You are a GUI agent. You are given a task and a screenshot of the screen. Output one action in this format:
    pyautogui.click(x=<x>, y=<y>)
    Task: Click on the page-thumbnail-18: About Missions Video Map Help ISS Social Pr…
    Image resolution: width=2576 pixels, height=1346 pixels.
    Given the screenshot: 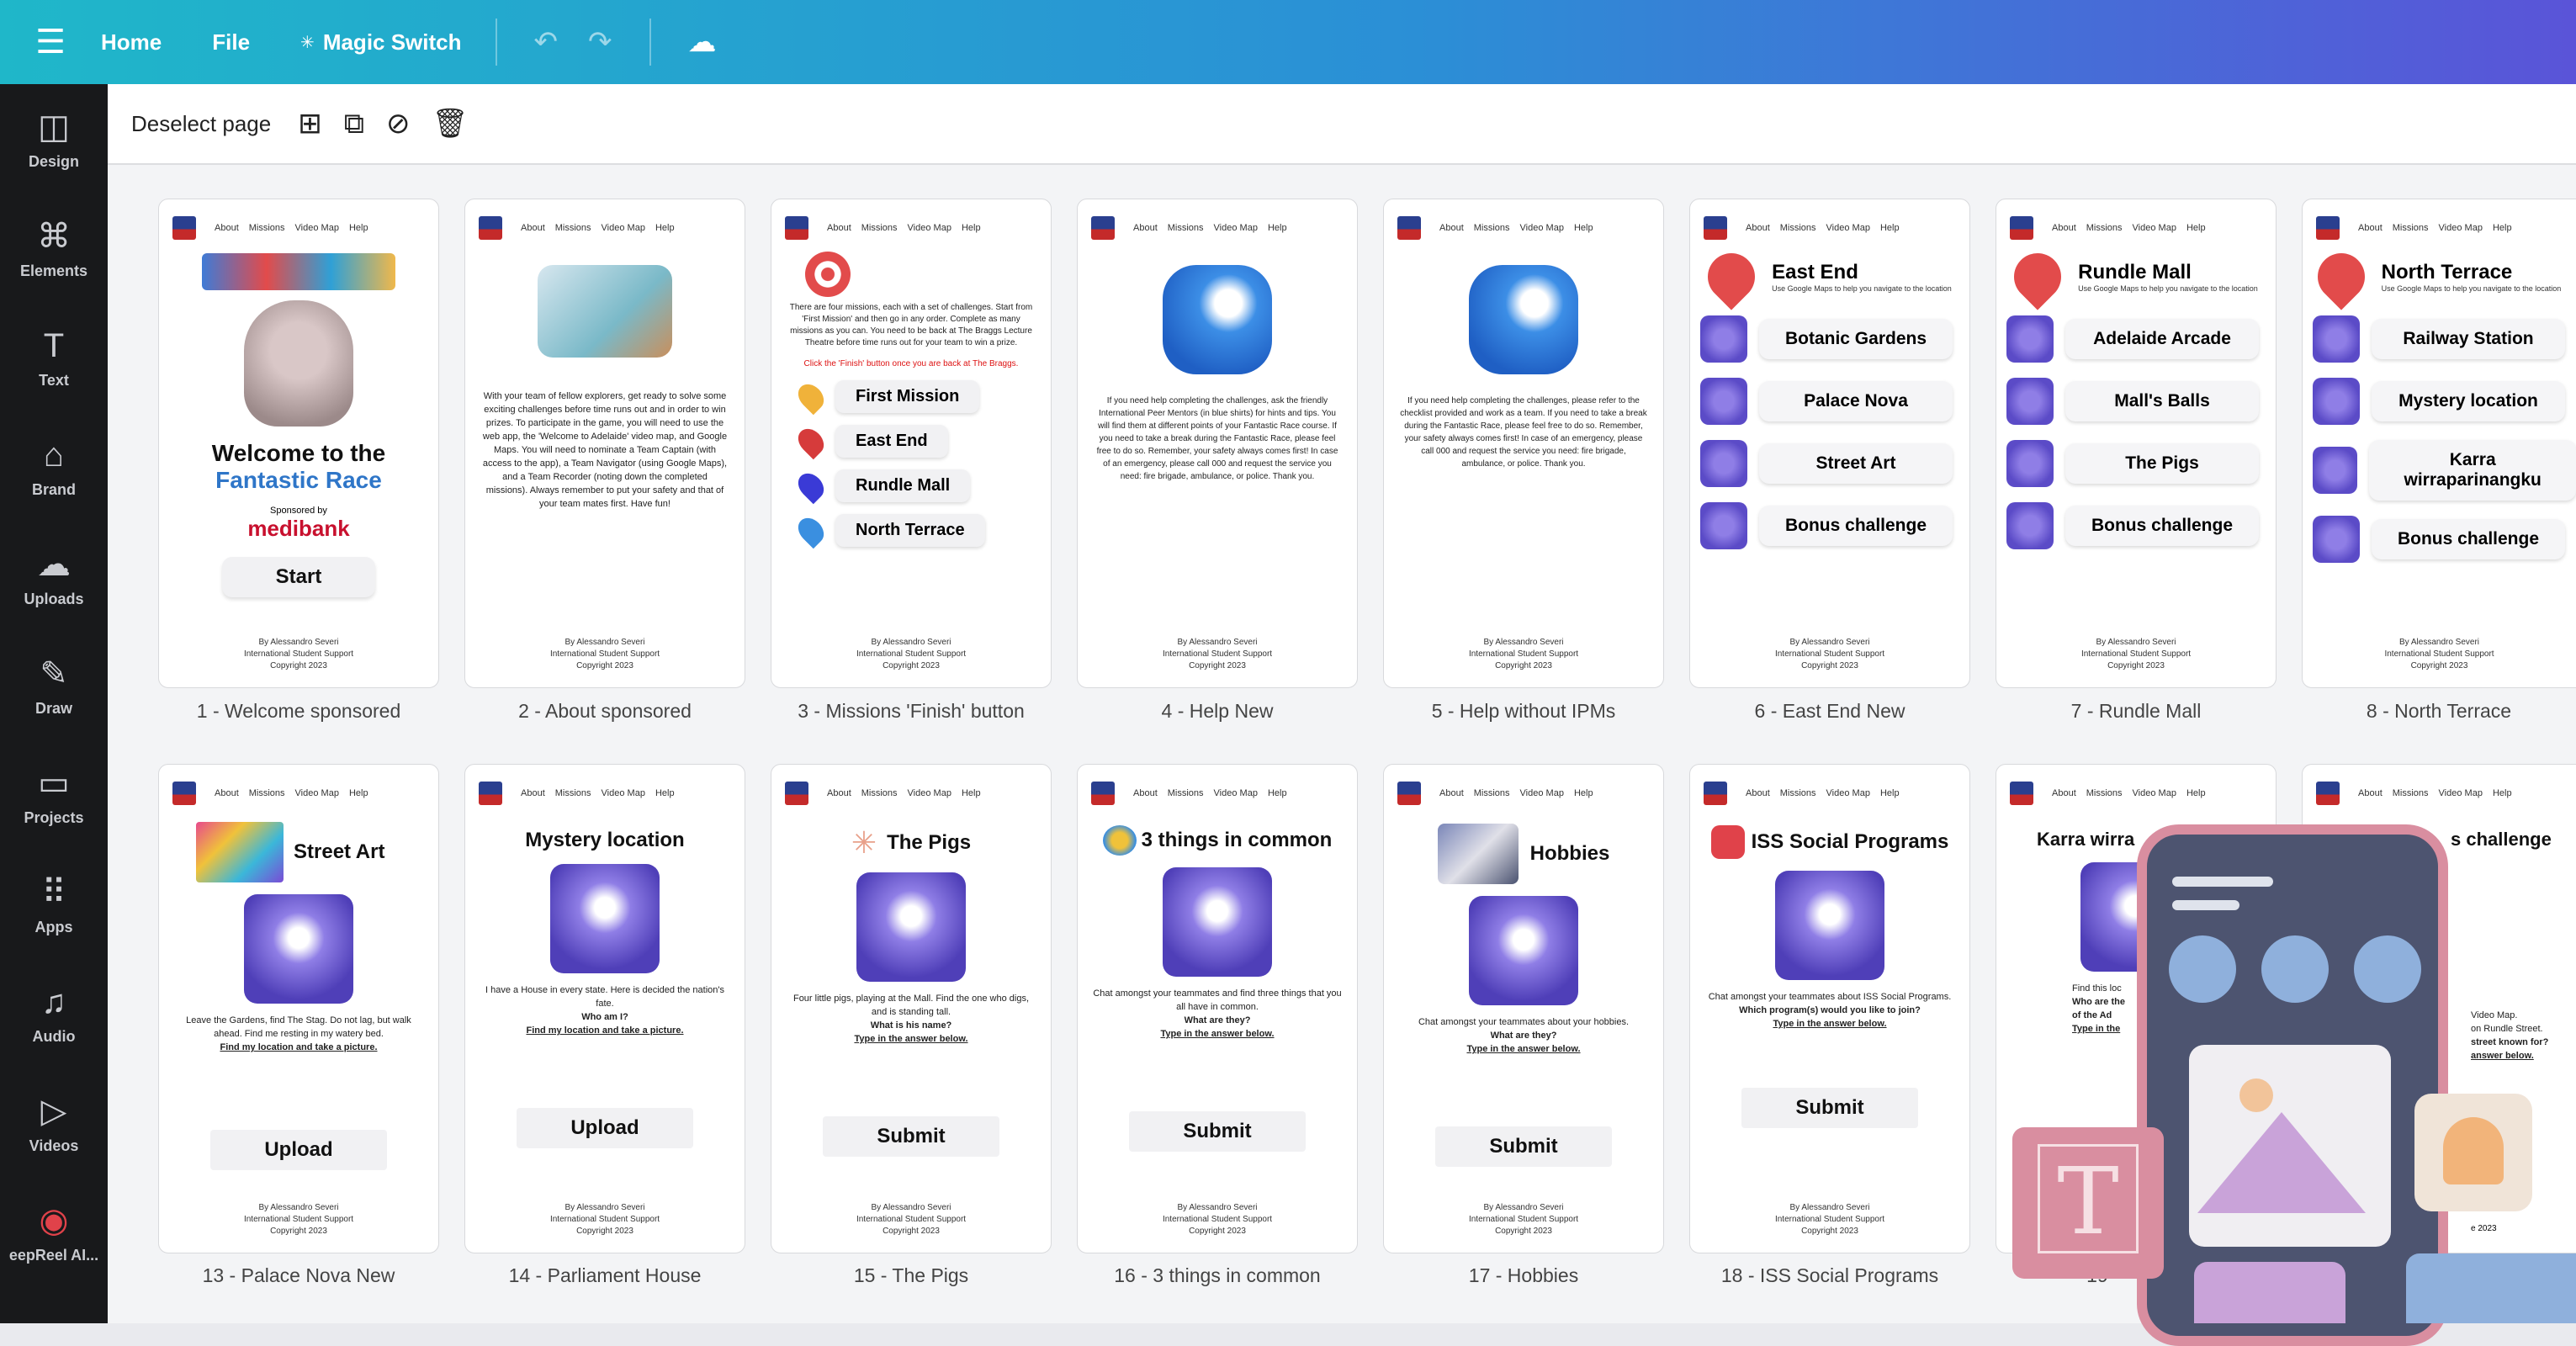 What is the action you would take?
    pyautogui.click(x=1829, y=1008)
    